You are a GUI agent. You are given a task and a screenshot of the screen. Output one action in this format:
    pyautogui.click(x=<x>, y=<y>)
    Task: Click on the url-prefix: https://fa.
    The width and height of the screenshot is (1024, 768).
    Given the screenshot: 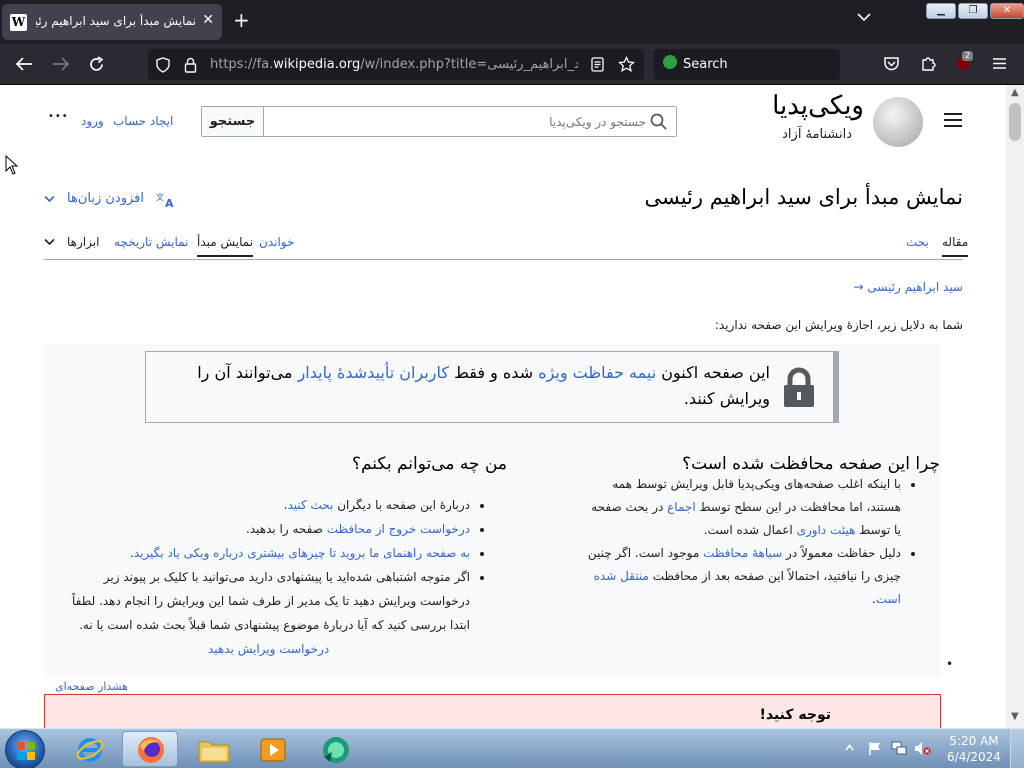 What is the action you would take?
    pyautogui.click(x=242, y=64)
    